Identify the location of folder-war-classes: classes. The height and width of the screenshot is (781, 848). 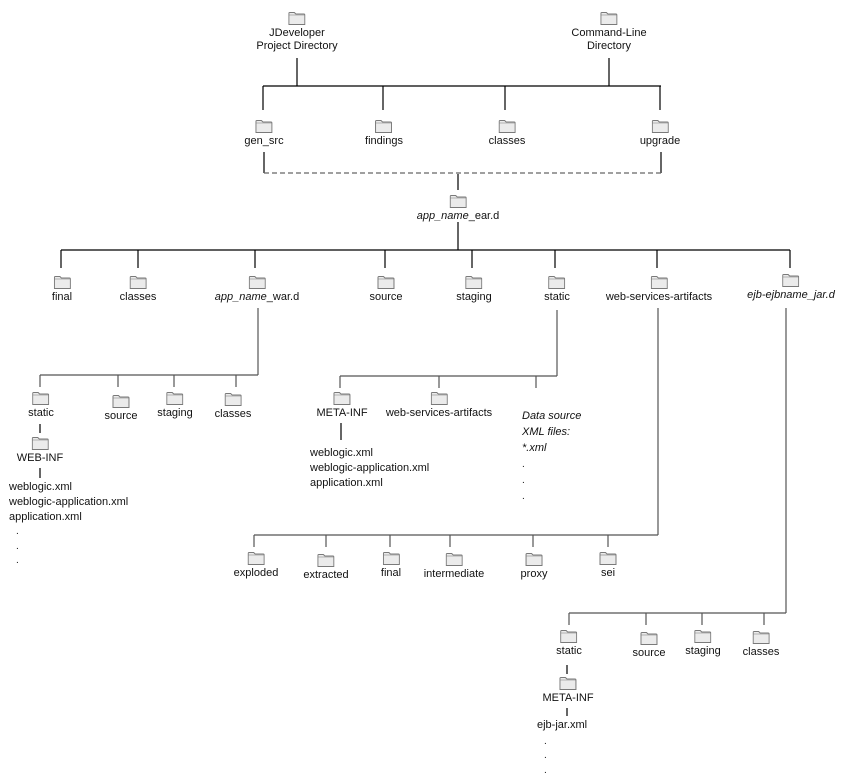
(233, 407).